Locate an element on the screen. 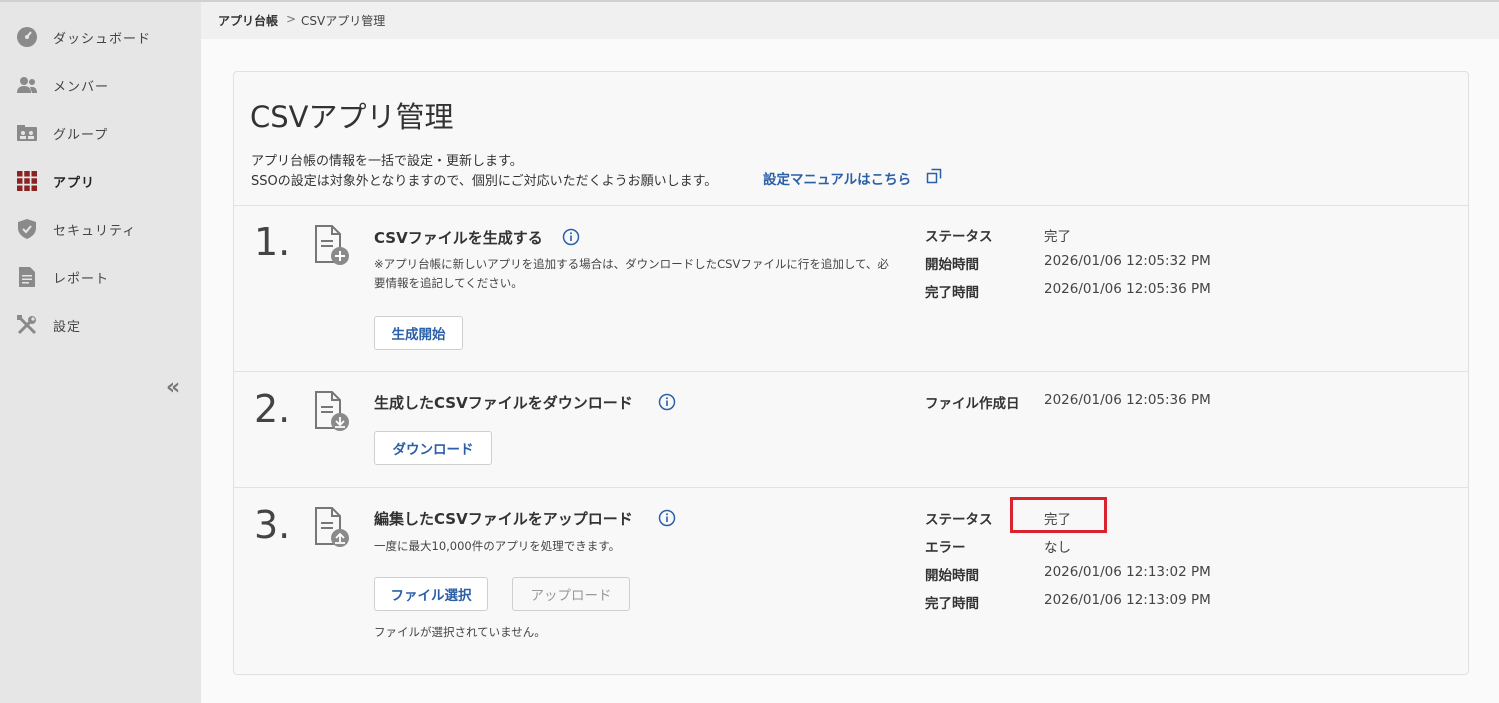 This screenshot has height=703, width=1499. page-description-sso: SSOの設定は対象外となりますので、個別にご対応いただくようお願いします。 is located at coordinates (484, 181).